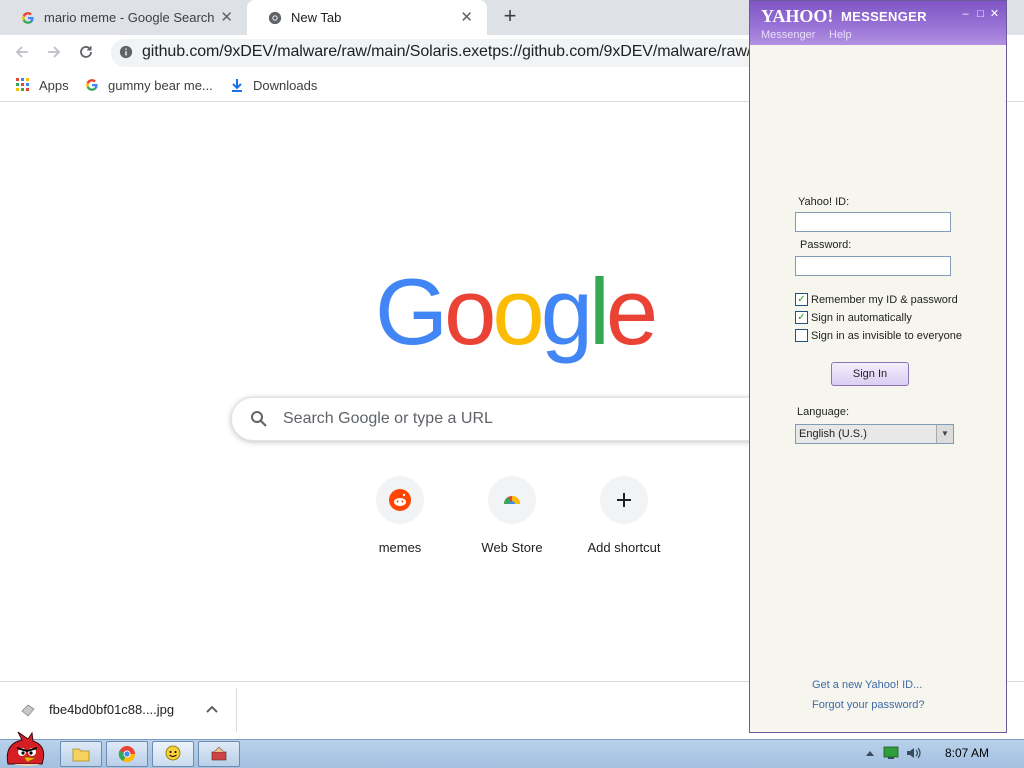 The image size is (1024, 768). Describe the element at coordinates (873, 266) in the screenshot. I see `password-field` at that location.